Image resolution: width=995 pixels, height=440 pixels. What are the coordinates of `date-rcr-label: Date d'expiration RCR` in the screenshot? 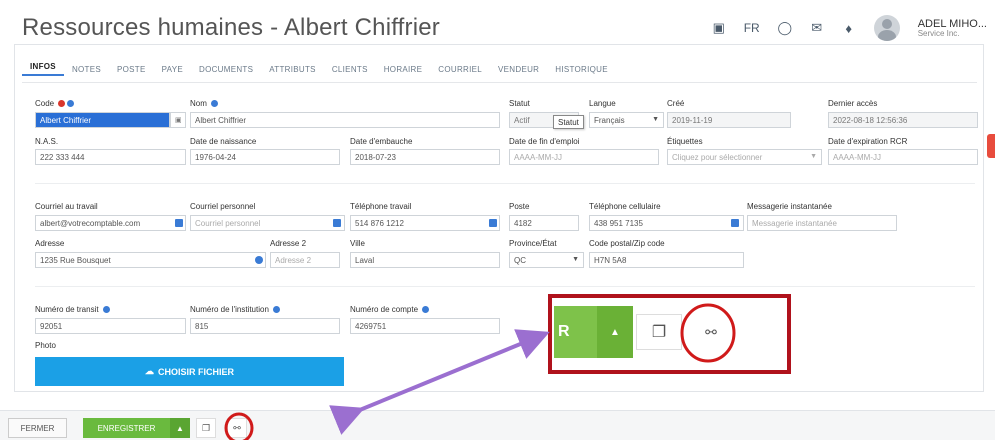 It's located at (868, 141).